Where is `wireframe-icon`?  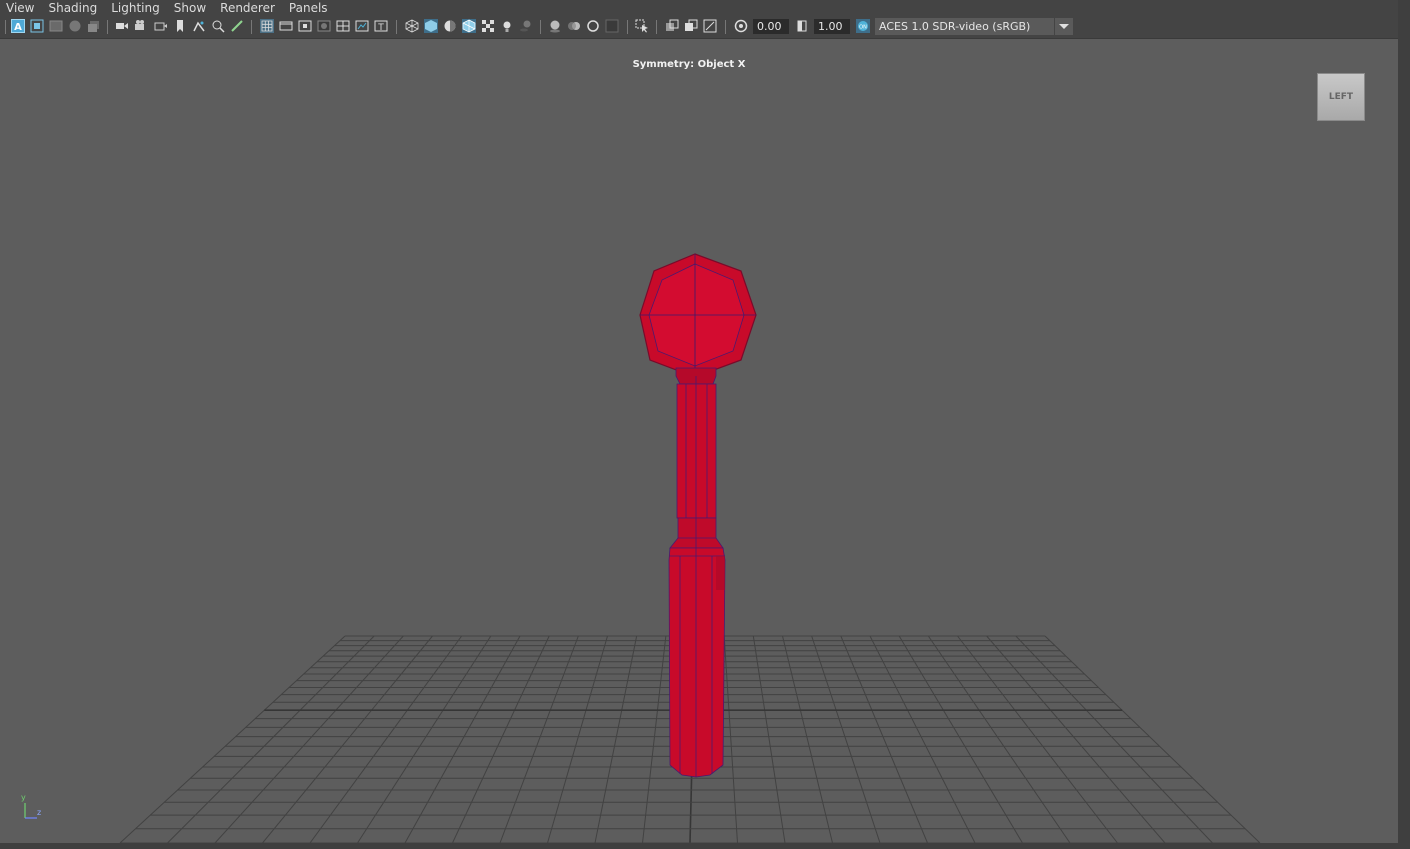
wireframe-icon is located at coordinates (412, 26).